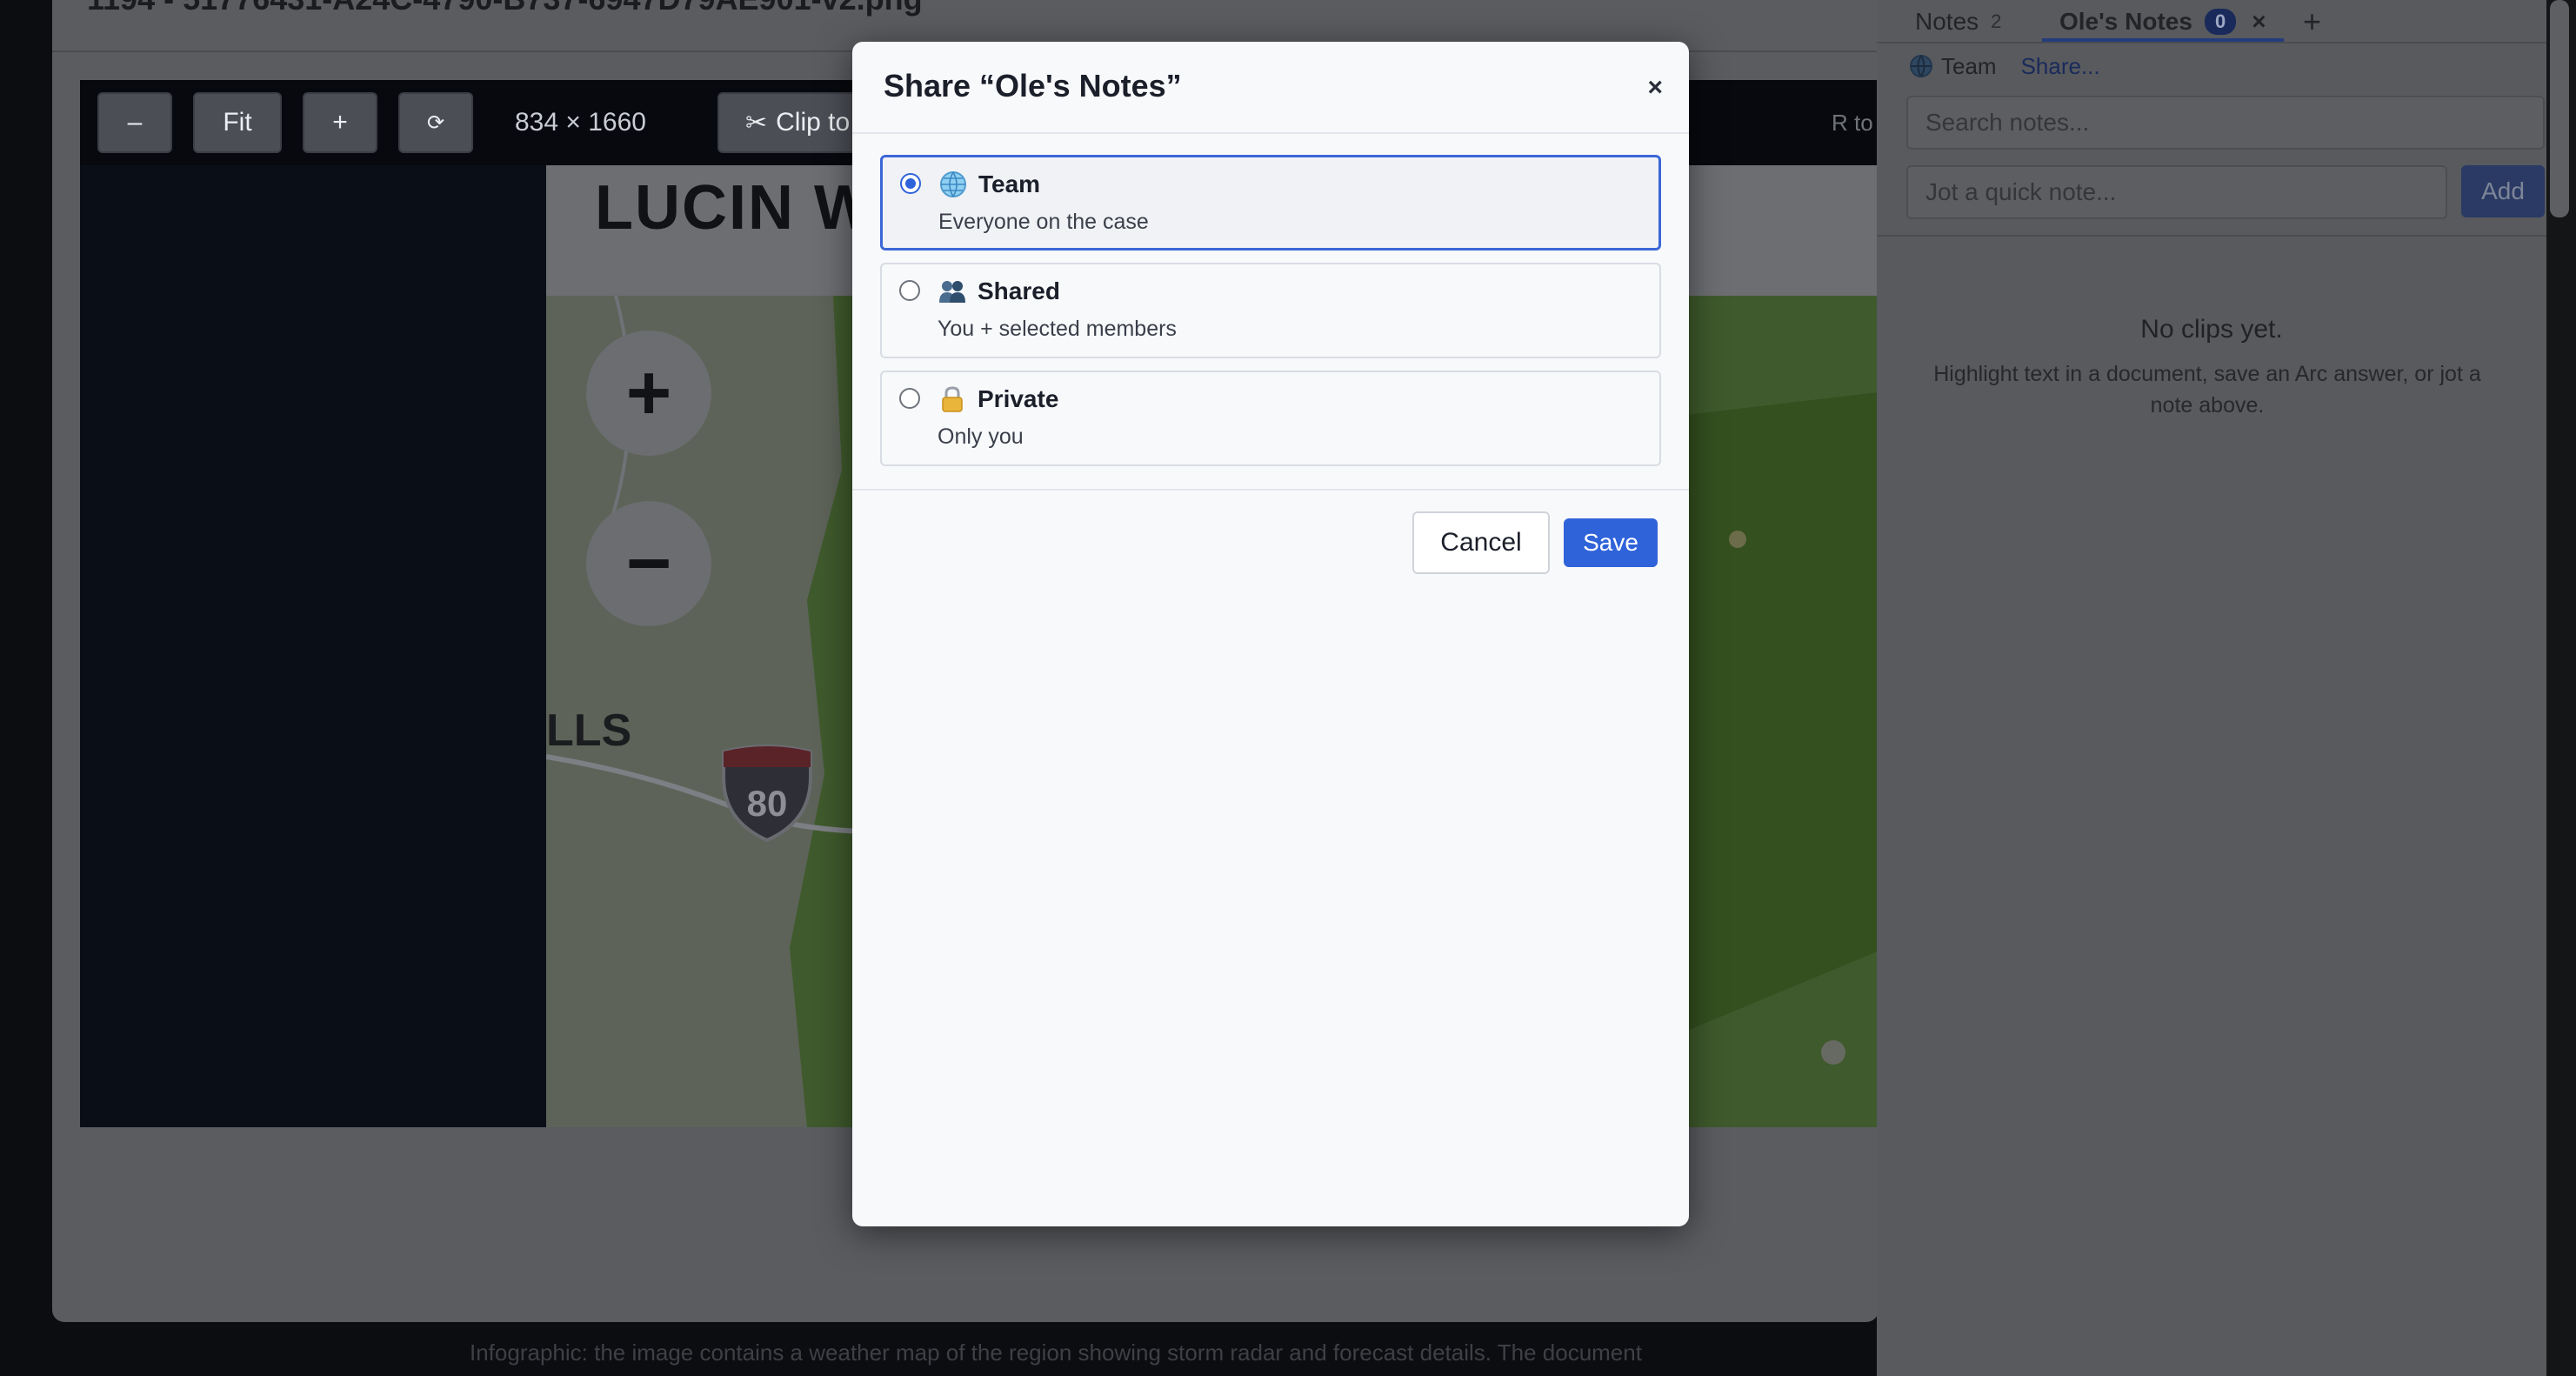 The image size is (2576, 1376). What do you see at coordinates (589, 730) in the screenshot?
I see `map-place-label: LLS` at bounding box center [589, 730].